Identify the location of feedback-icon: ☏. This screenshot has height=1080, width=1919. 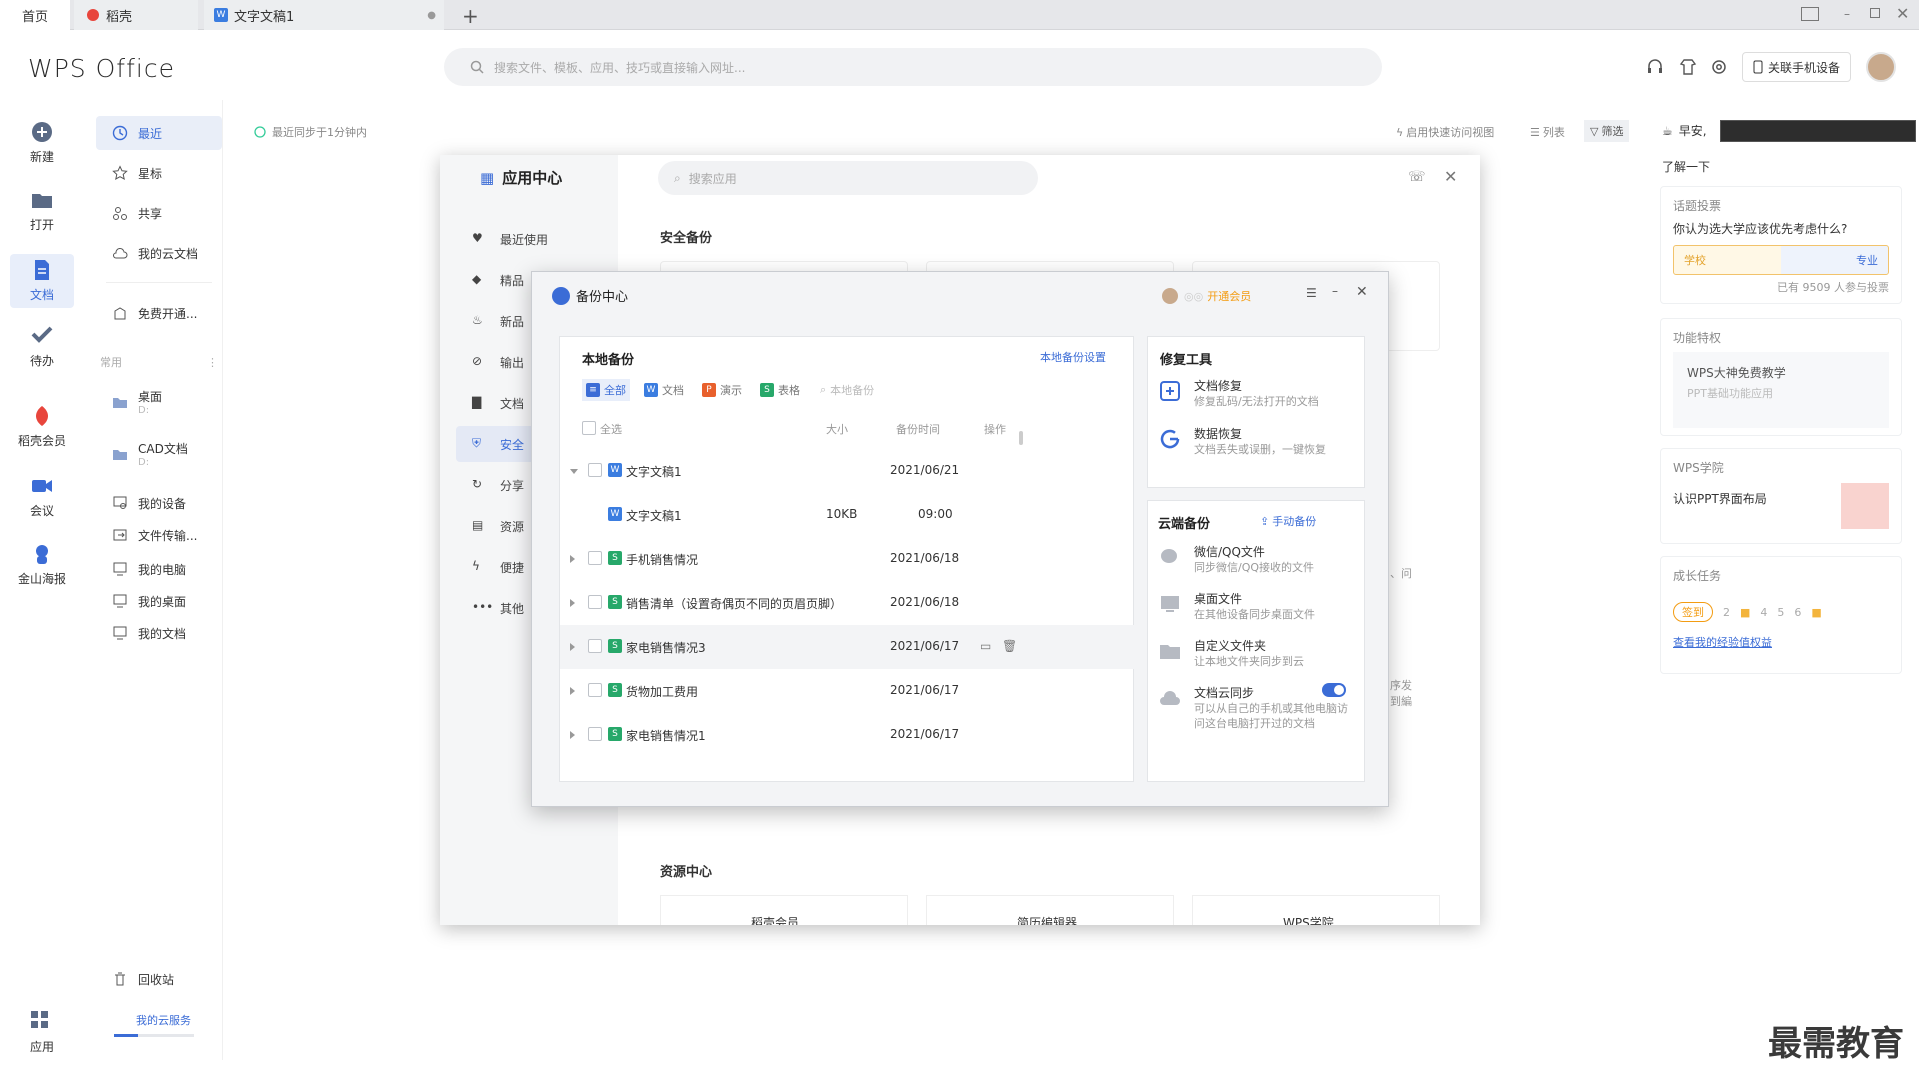
(1417, 177).